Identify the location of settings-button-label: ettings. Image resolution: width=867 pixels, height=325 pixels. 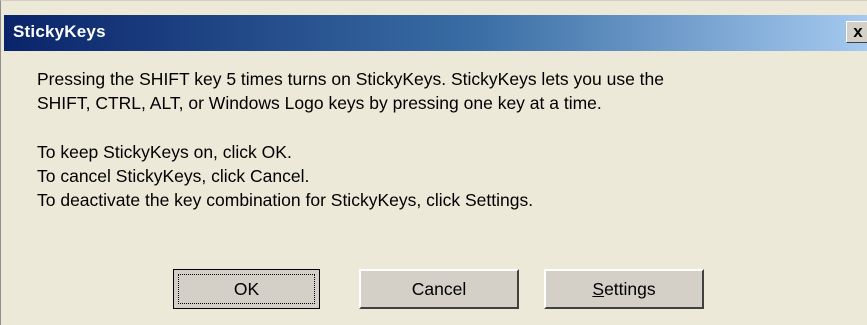
(630, 289).